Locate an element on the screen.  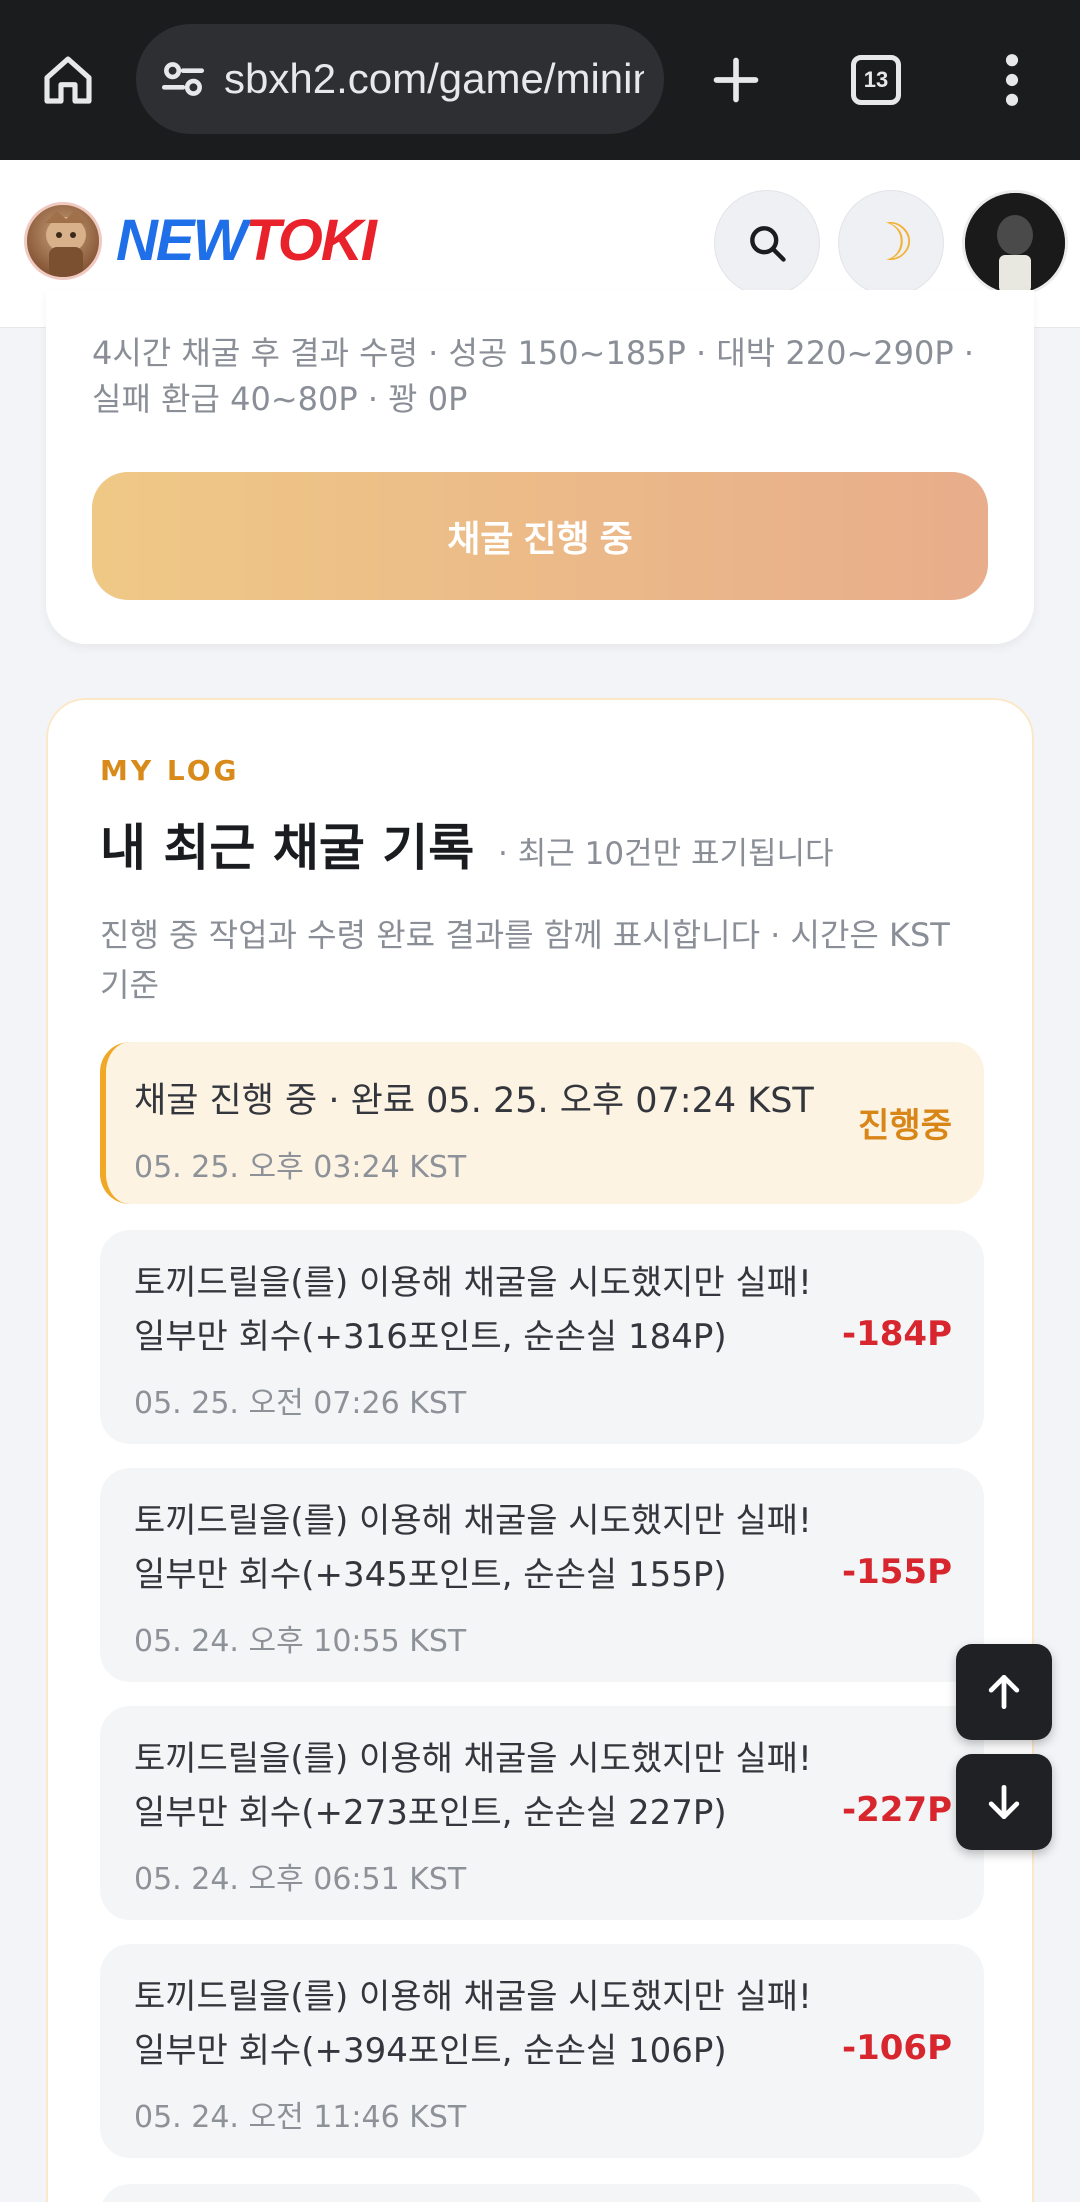
entry-status-badge: 진행중 is located at coordinates (905, 1126).